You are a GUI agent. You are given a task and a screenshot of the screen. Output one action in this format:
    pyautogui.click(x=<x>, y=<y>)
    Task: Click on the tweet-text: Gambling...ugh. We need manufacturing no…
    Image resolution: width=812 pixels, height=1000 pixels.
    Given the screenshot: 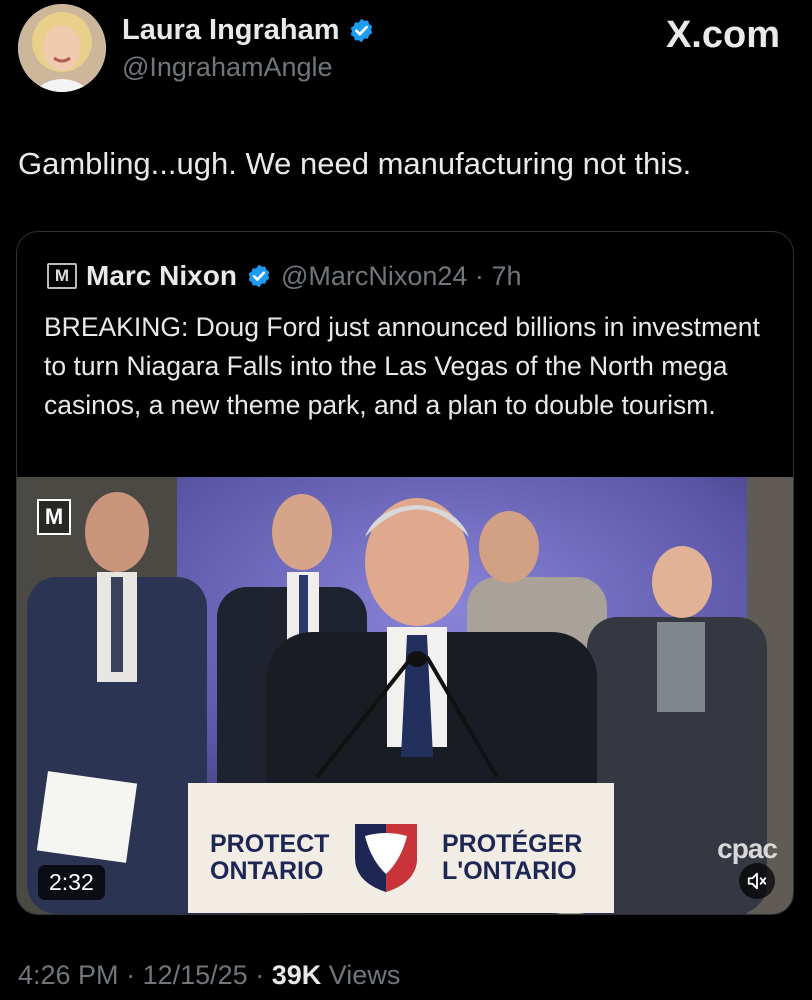 What is the action you would take?
    pyautogui.click(x=355, y=163)
    